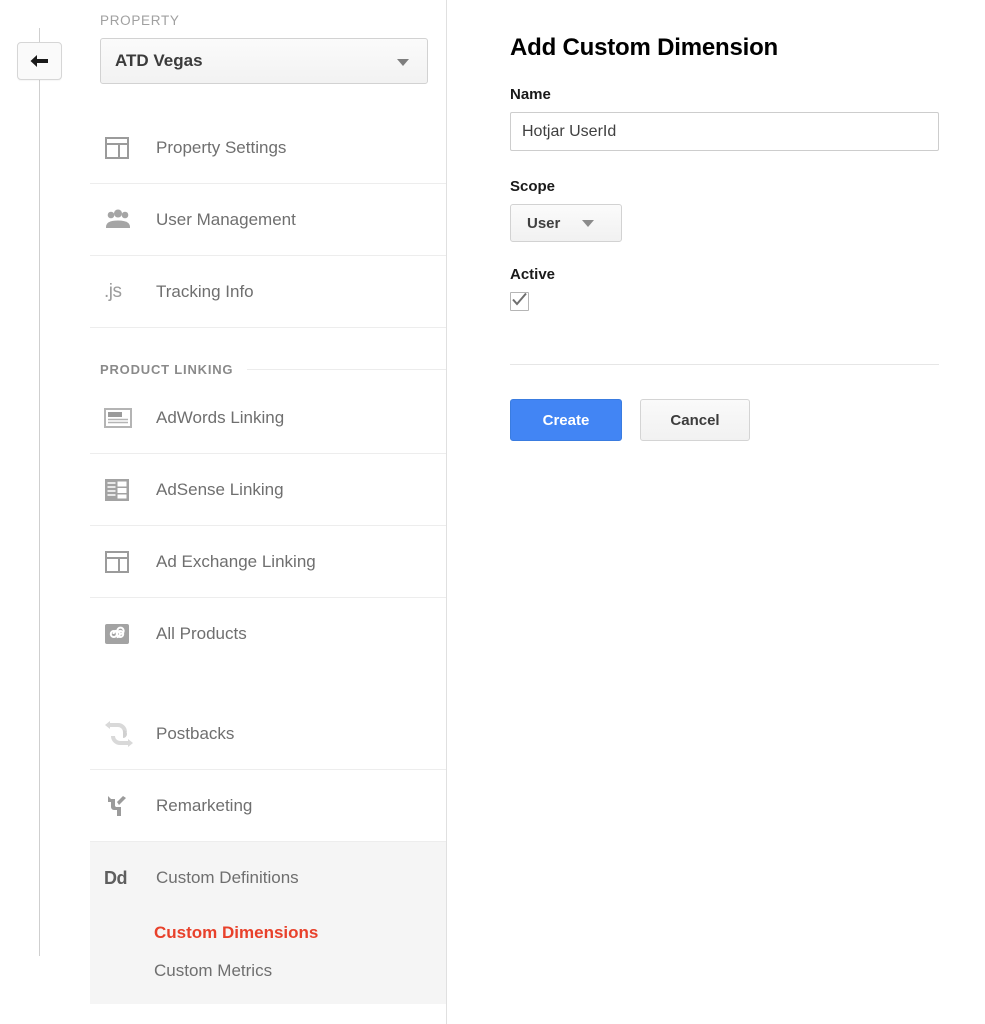 Image resolution: width=985 pixels, height=1024 pixels. I want to click on sidebar-item-property-settings: Property Settings, so click(268, 148).